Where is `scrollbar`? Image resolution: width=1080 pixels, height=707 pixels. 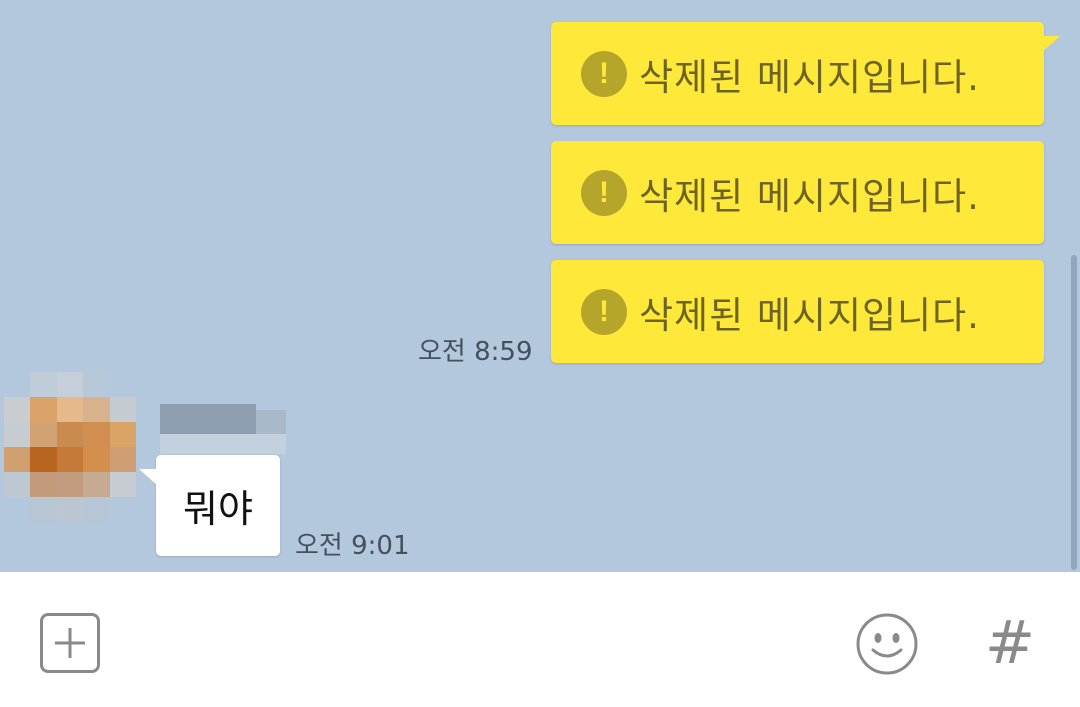
scrollbar is located at coordinates (1074, 412).